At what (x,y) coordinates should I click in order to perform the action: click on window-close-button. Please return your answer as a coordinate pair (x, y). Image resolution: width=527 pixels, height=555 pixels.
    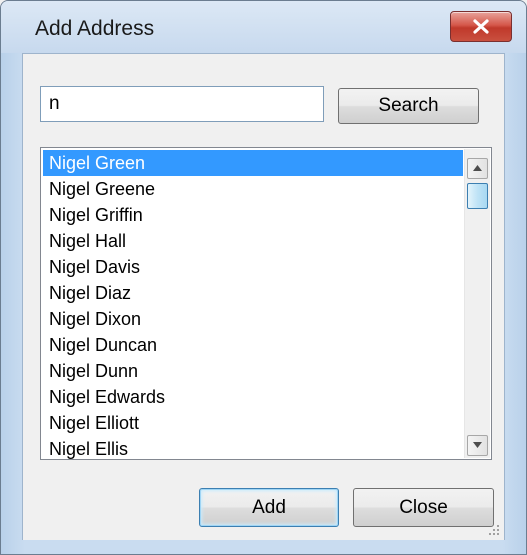
    Looking at the image, I should click on (481, 26).